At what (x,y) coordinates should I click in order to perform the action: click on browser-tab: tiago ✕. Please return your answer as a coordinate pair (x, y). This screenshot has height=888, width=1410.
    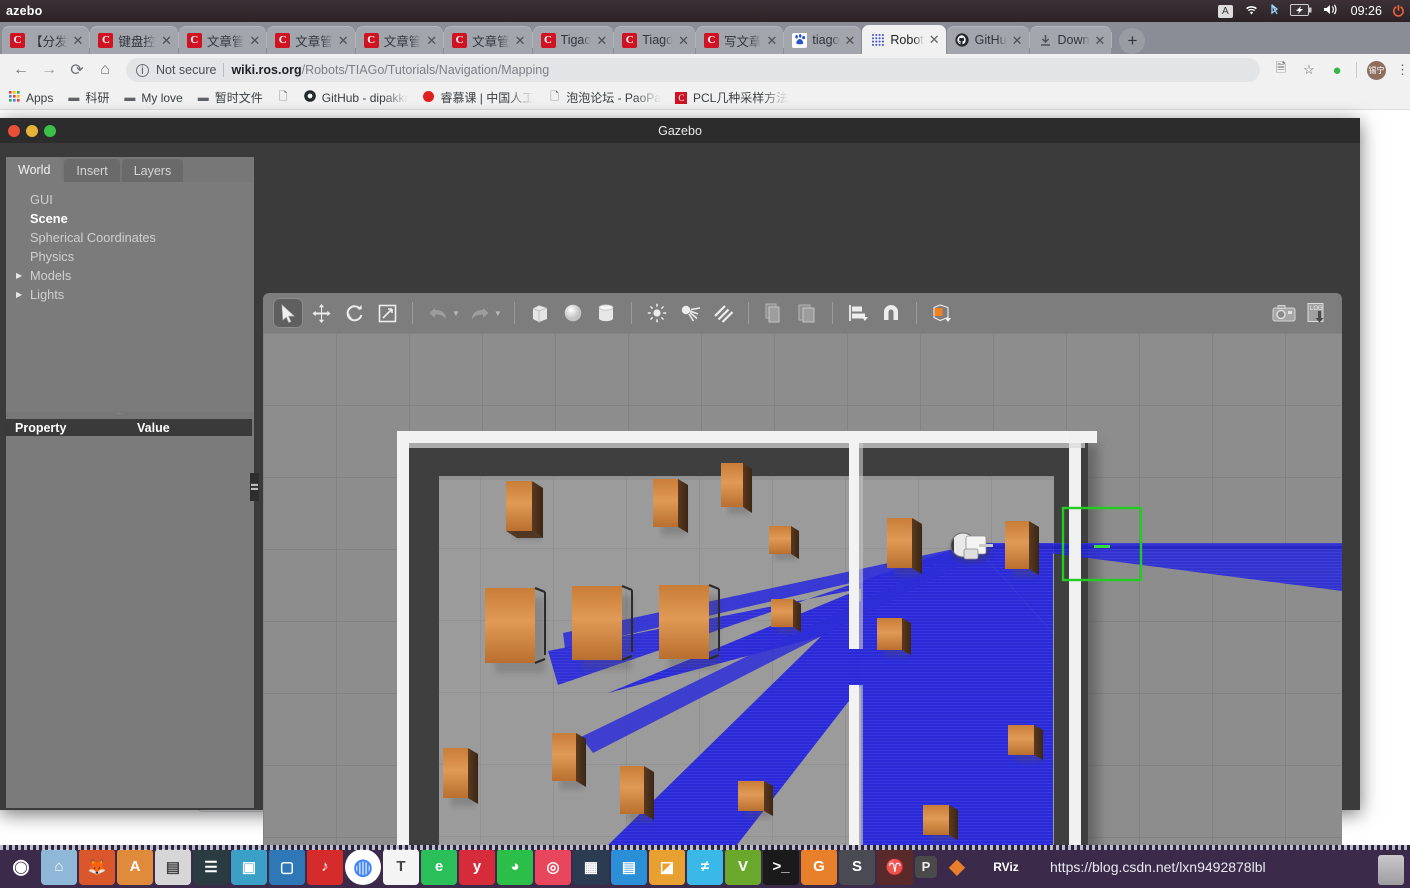
    Looking at the image, I should click on (823, 40).